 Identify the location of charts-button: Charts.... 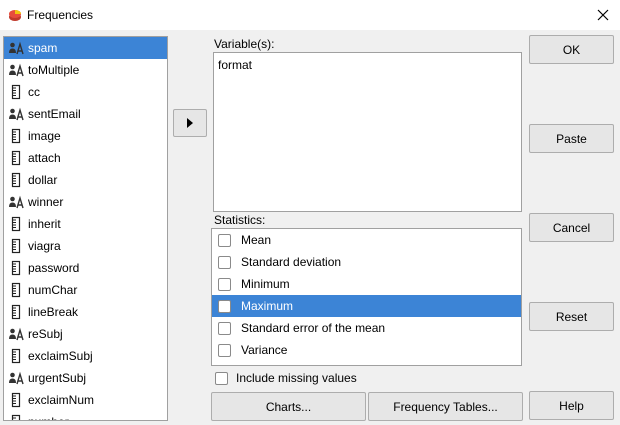
(288, 406).